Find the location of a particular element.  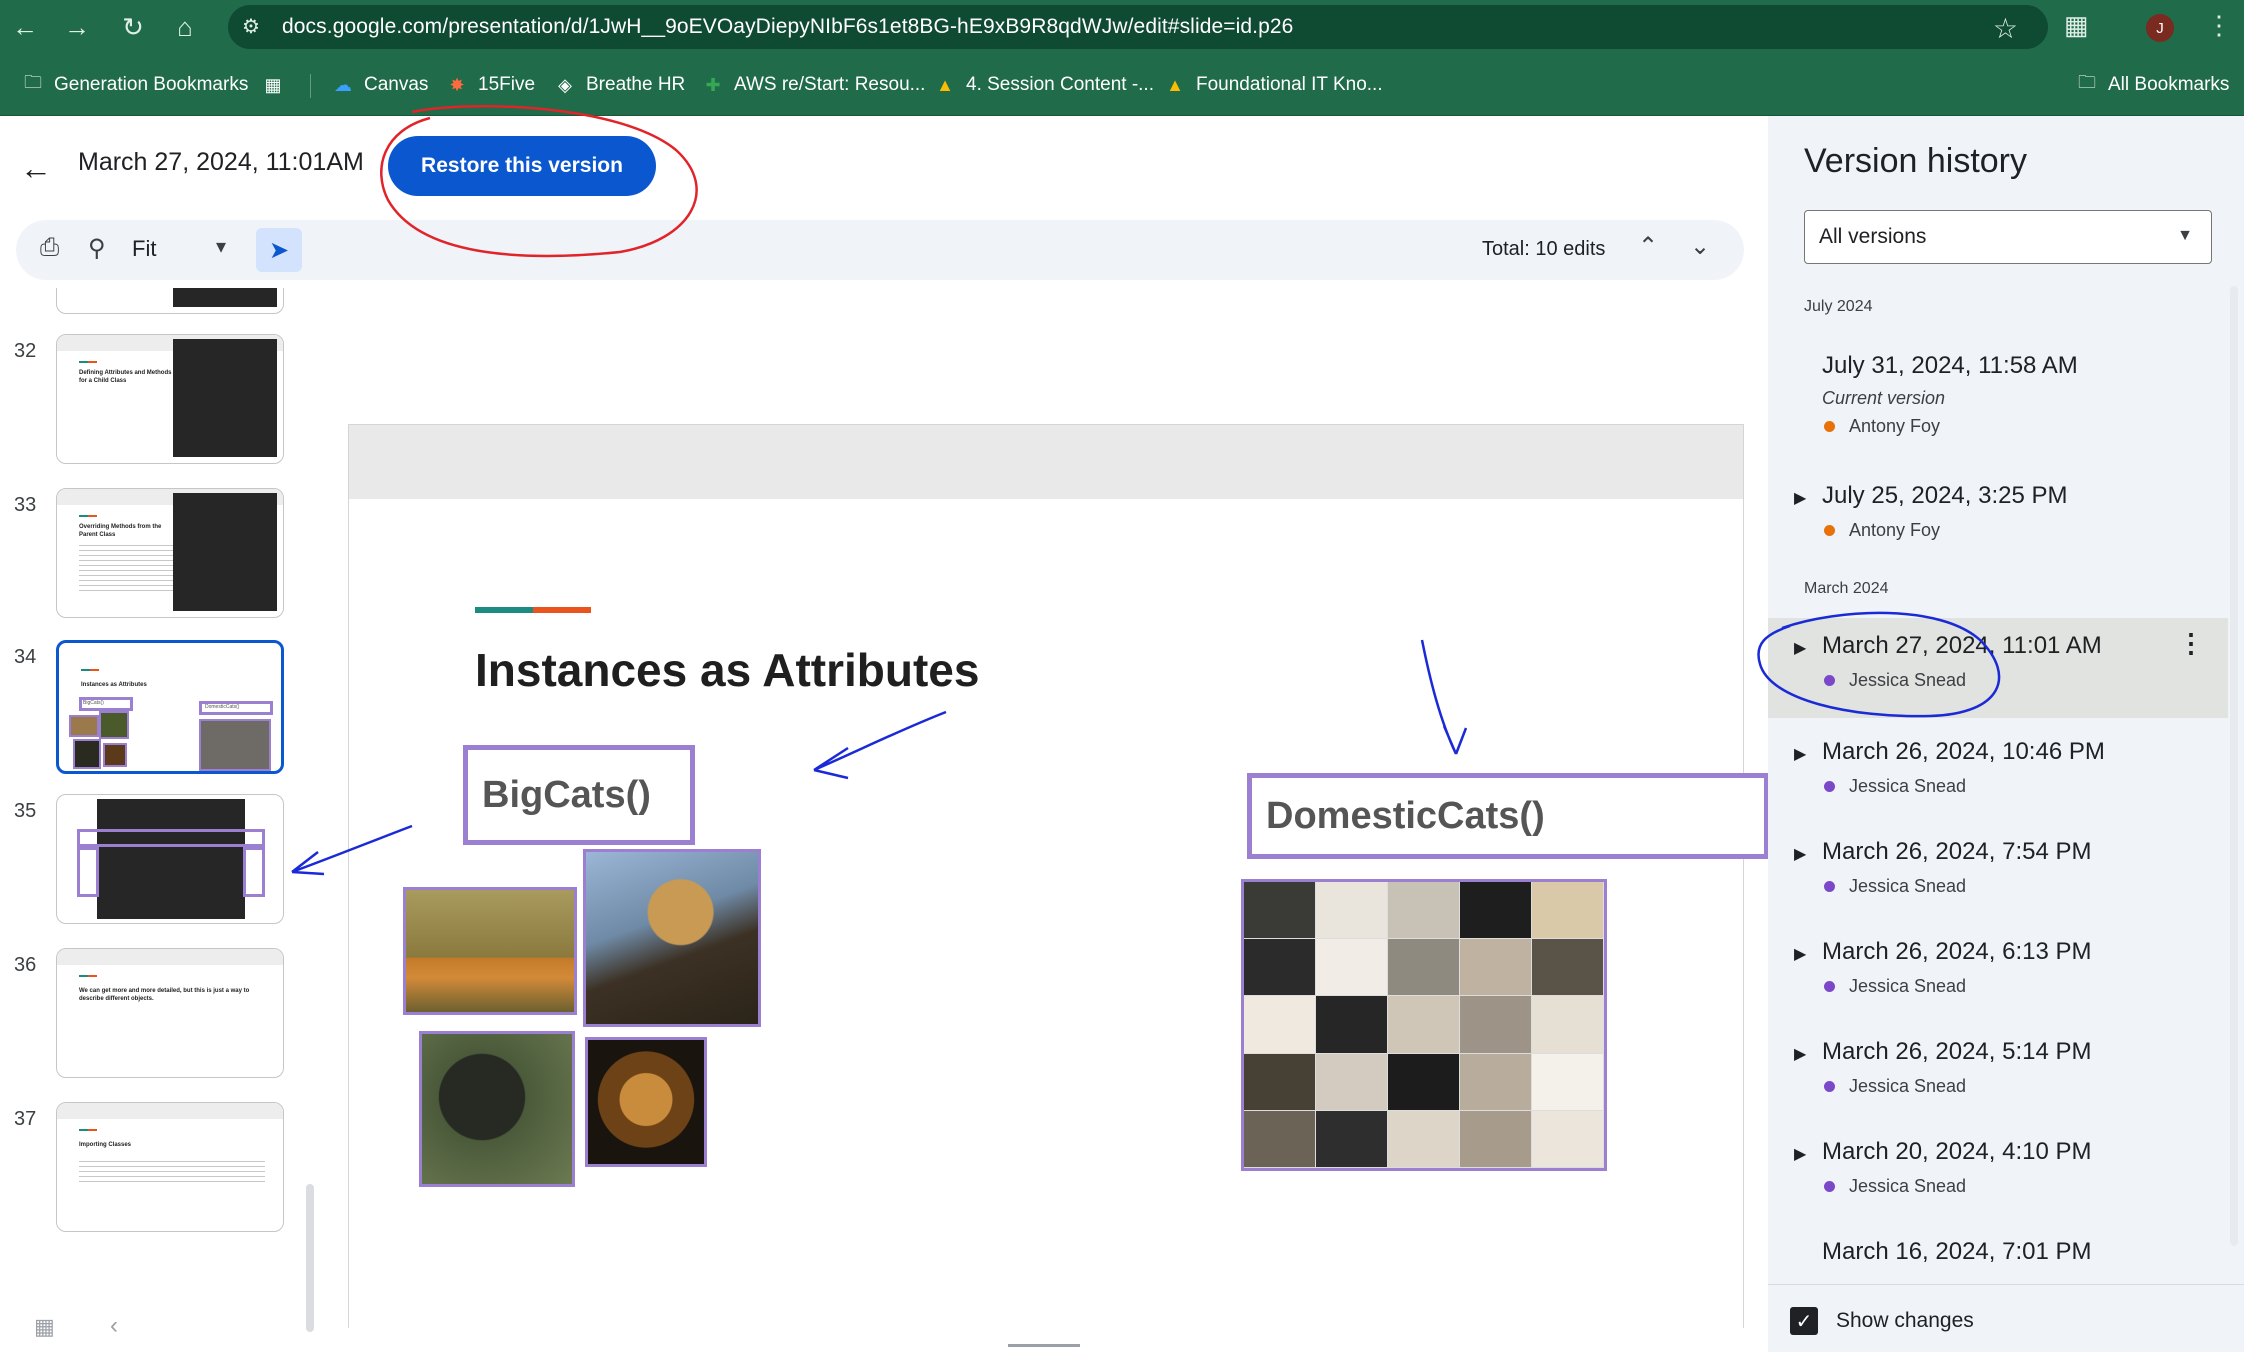

chevron-down-icon: ▾ is located at coordinates (221, 246).